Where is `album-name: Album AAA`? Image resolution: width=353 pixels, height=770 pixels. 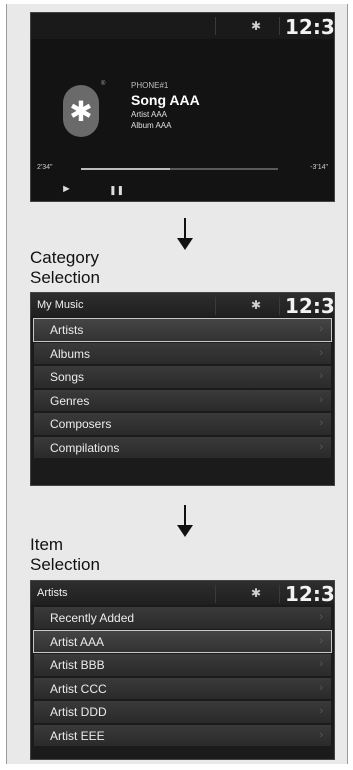 album-name: Album AAA is located at coordinates (151, 125).